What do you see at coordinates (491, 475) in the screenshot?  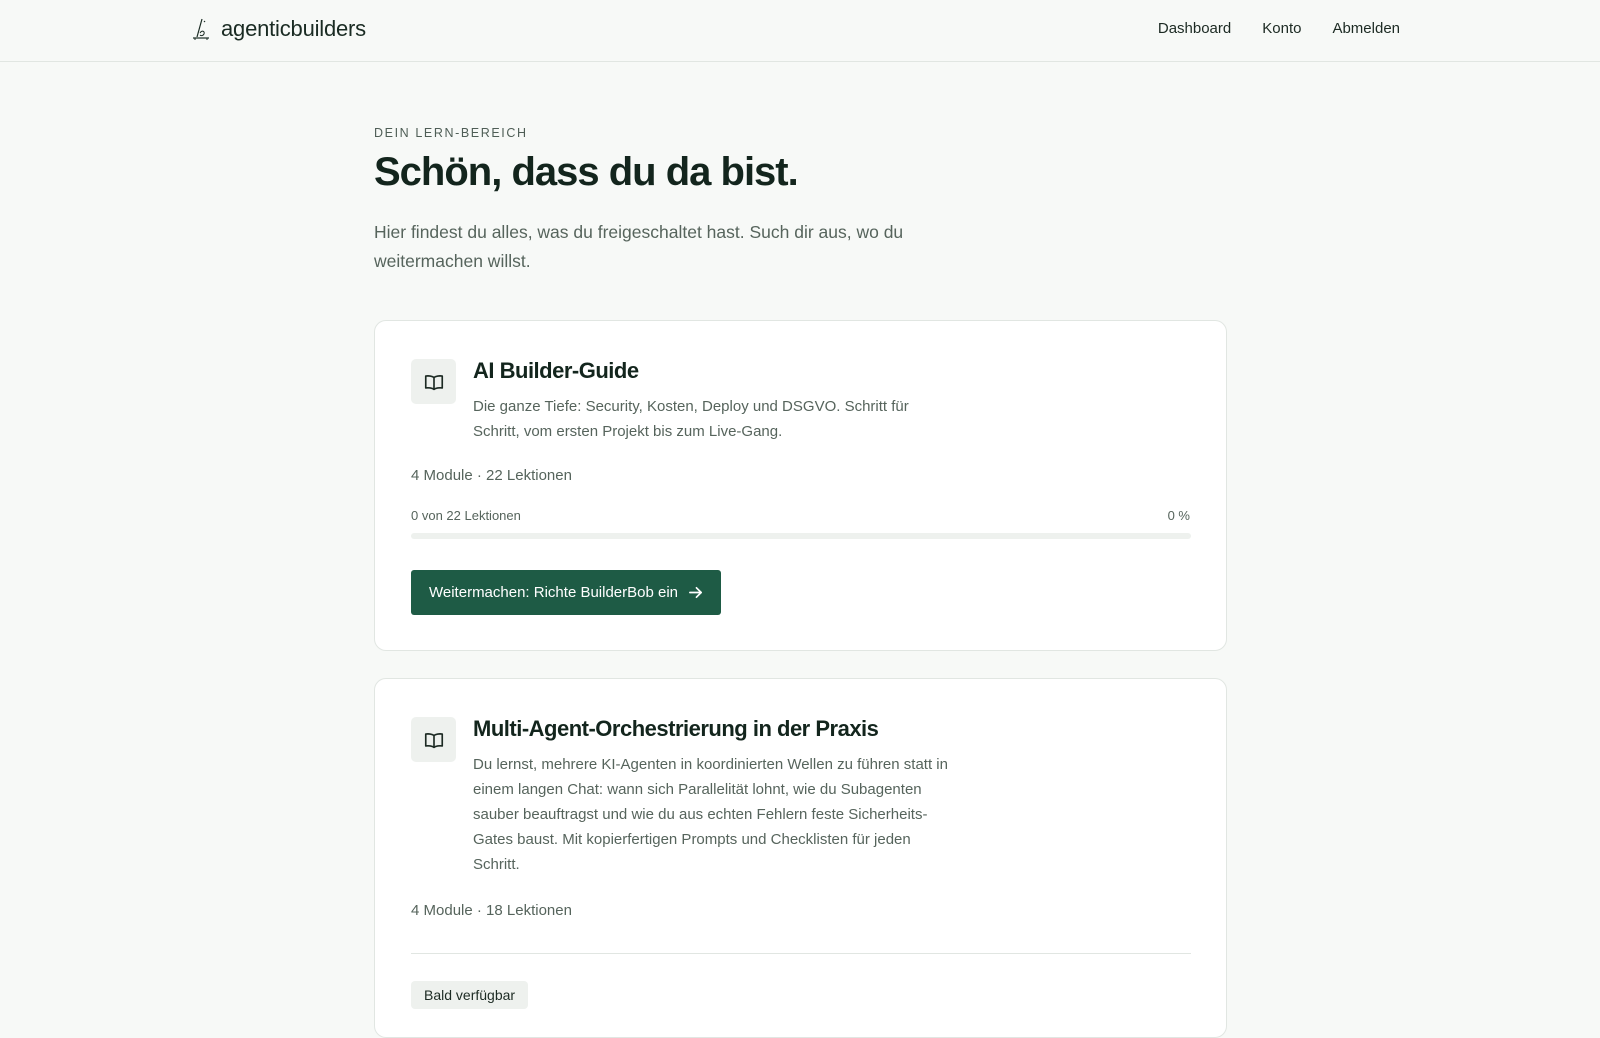 I see `course-meta: 4 Module · 22 Lektionen` at bounding box center [491, 475].